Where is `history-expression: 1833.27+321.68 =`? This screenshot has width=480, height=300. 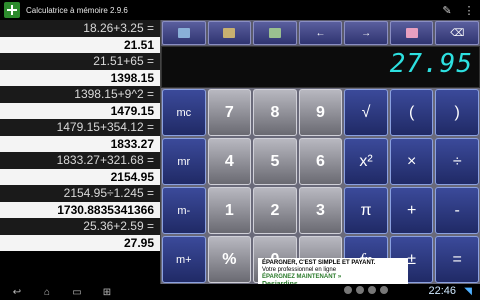
history-expression: 1833.27+321.68 = is located at coordinates (80, 160).